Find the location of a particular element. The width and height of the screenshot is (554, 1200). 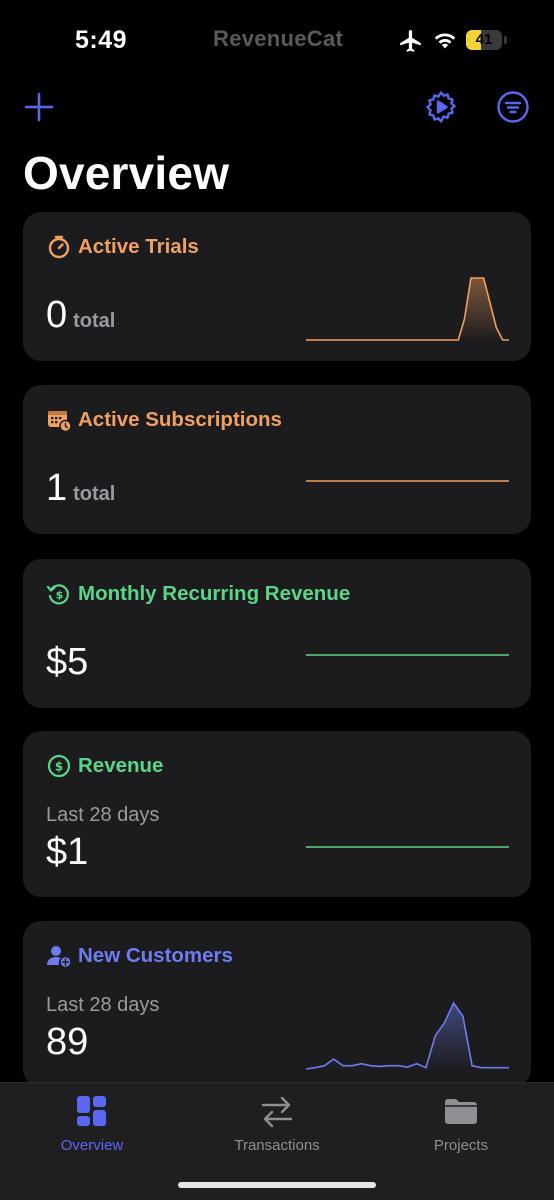

new-customers-sparkline is located at coordinates (407, 1036).